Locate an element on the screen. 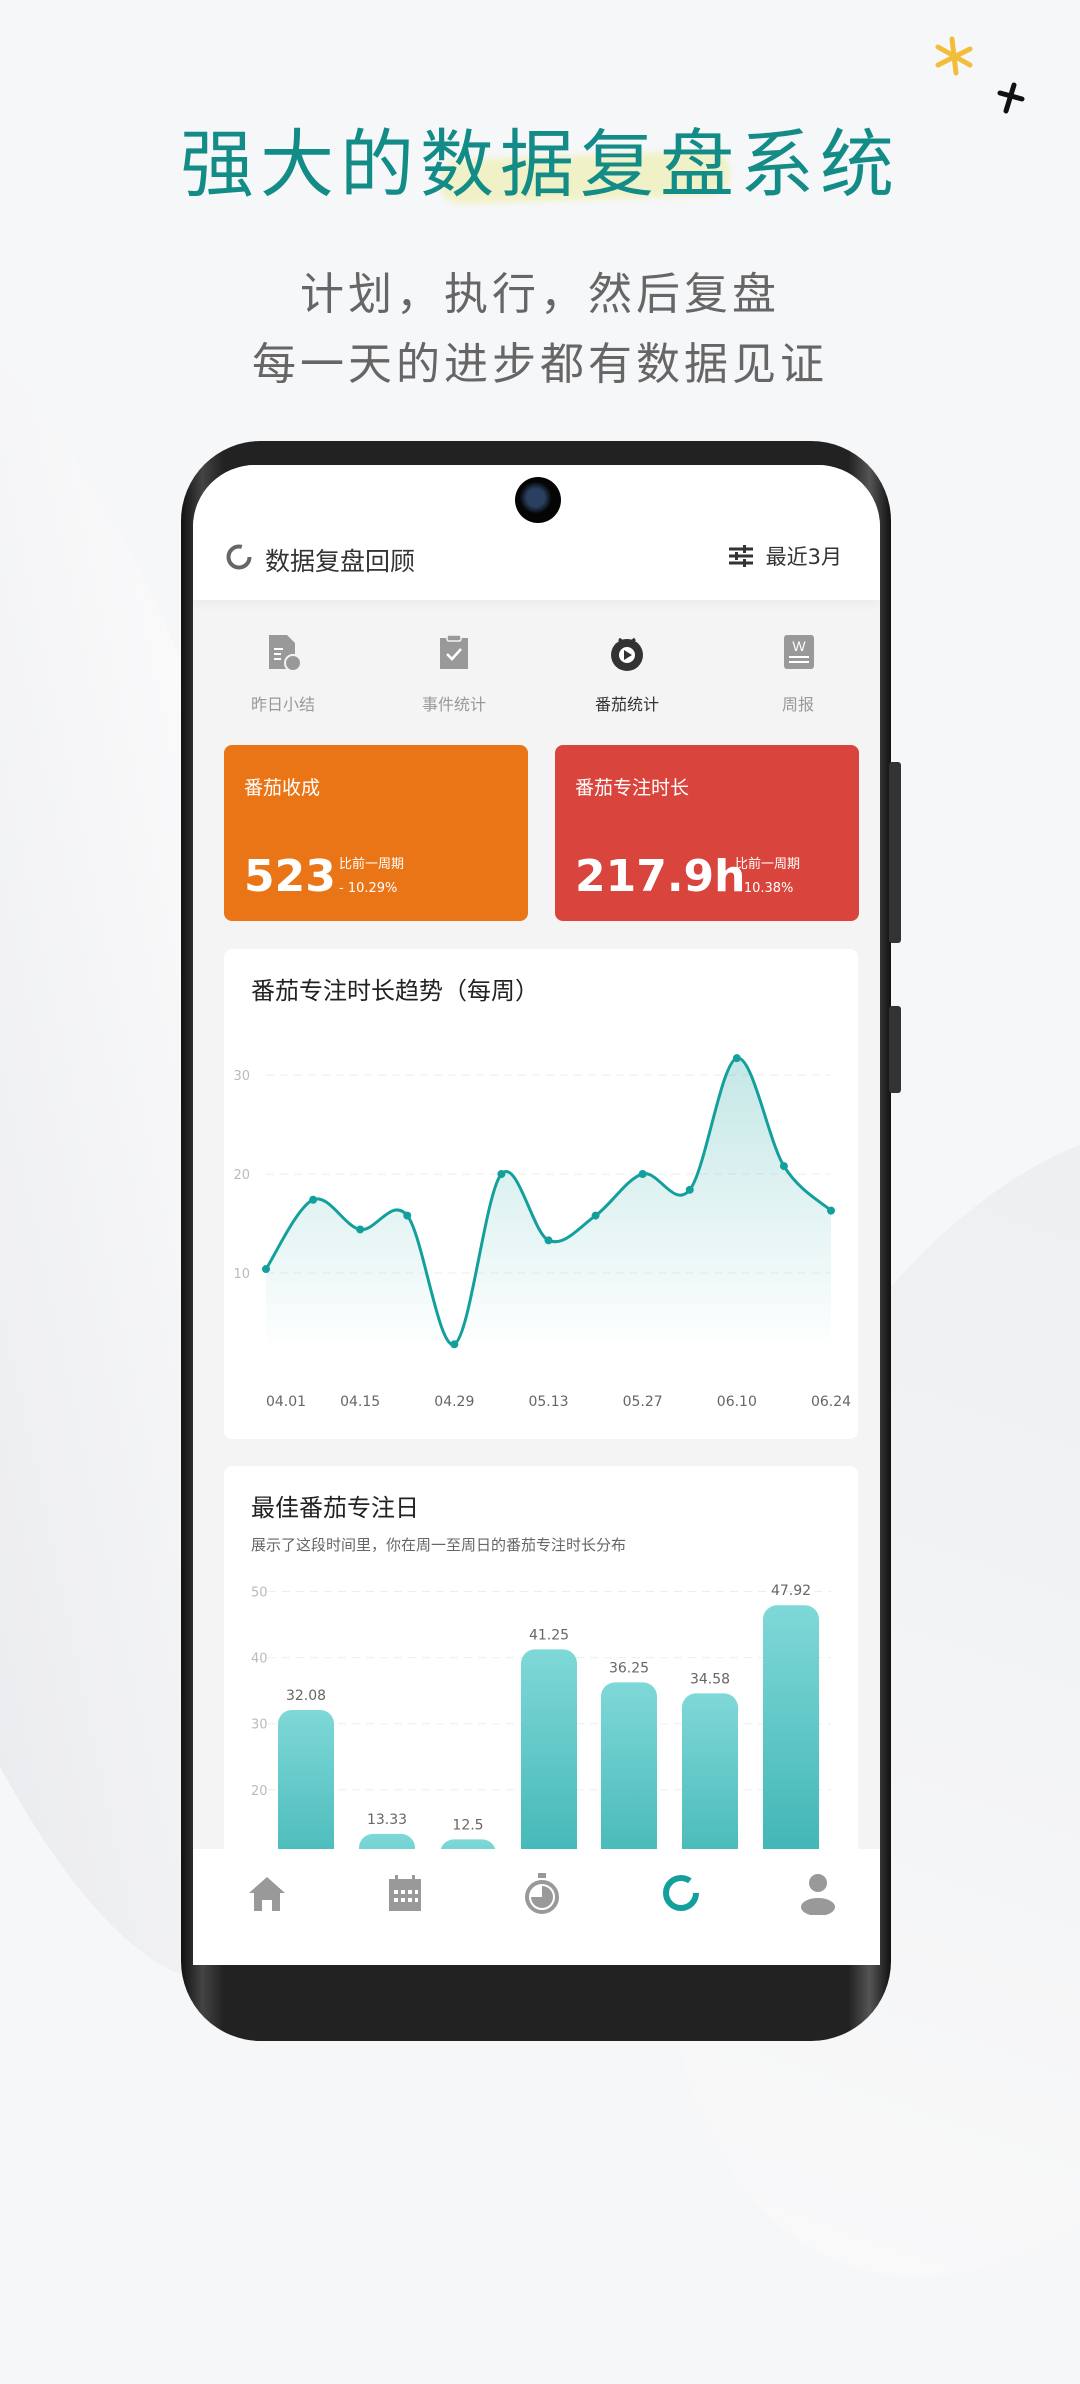 The width and height of the screenshot is (1080, 2384). stats-ring-icon is located at coordinates (681, 1893).